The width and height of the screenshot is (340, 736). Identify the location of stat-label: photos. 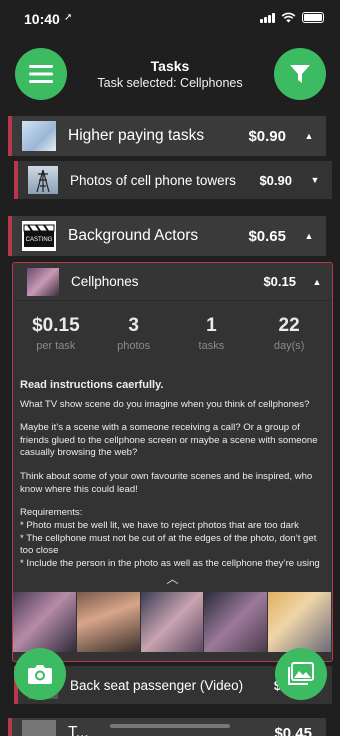
(134, 346).